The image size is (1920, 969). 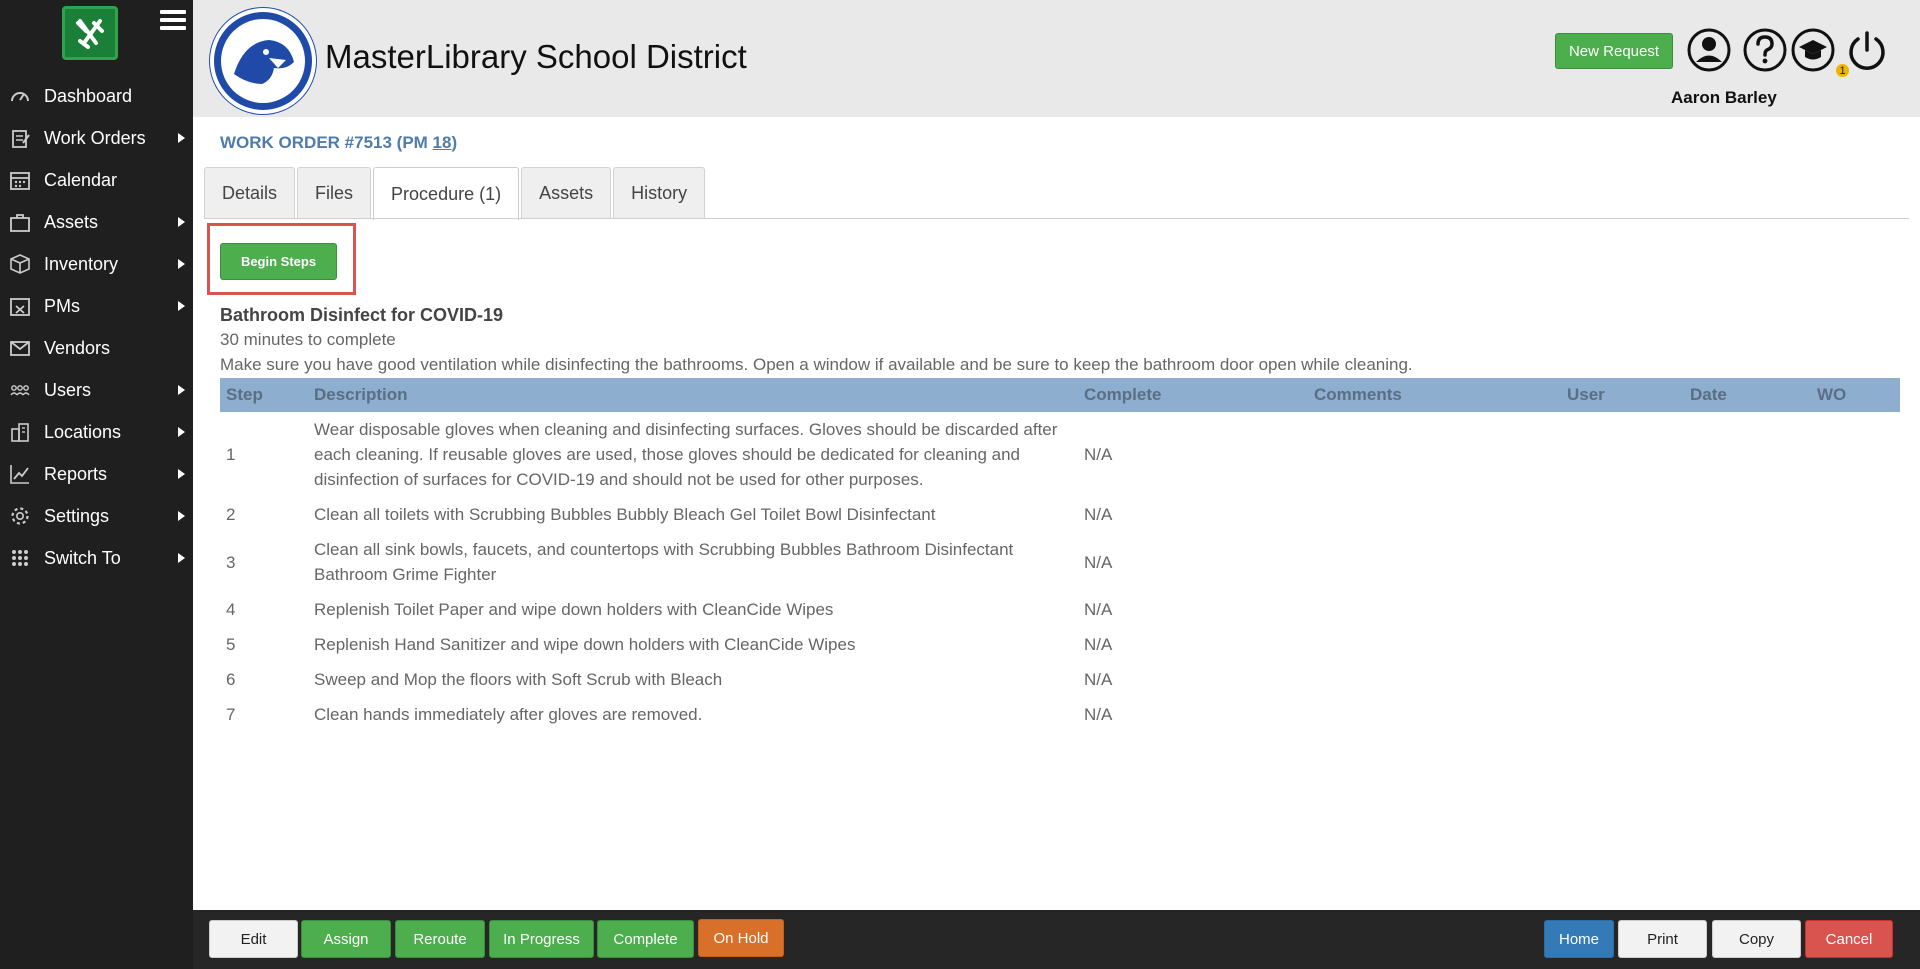 I want to click on pm-link: 18, so click(x=442, y=142).